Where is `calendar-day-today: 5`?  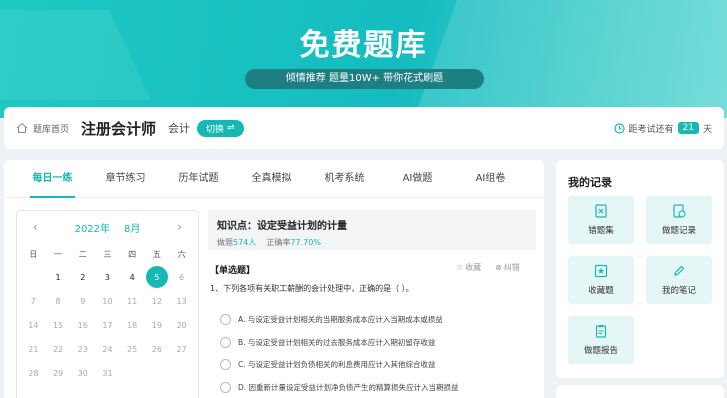
calendar-day-today: 5 is located at coordinates (156, 277).